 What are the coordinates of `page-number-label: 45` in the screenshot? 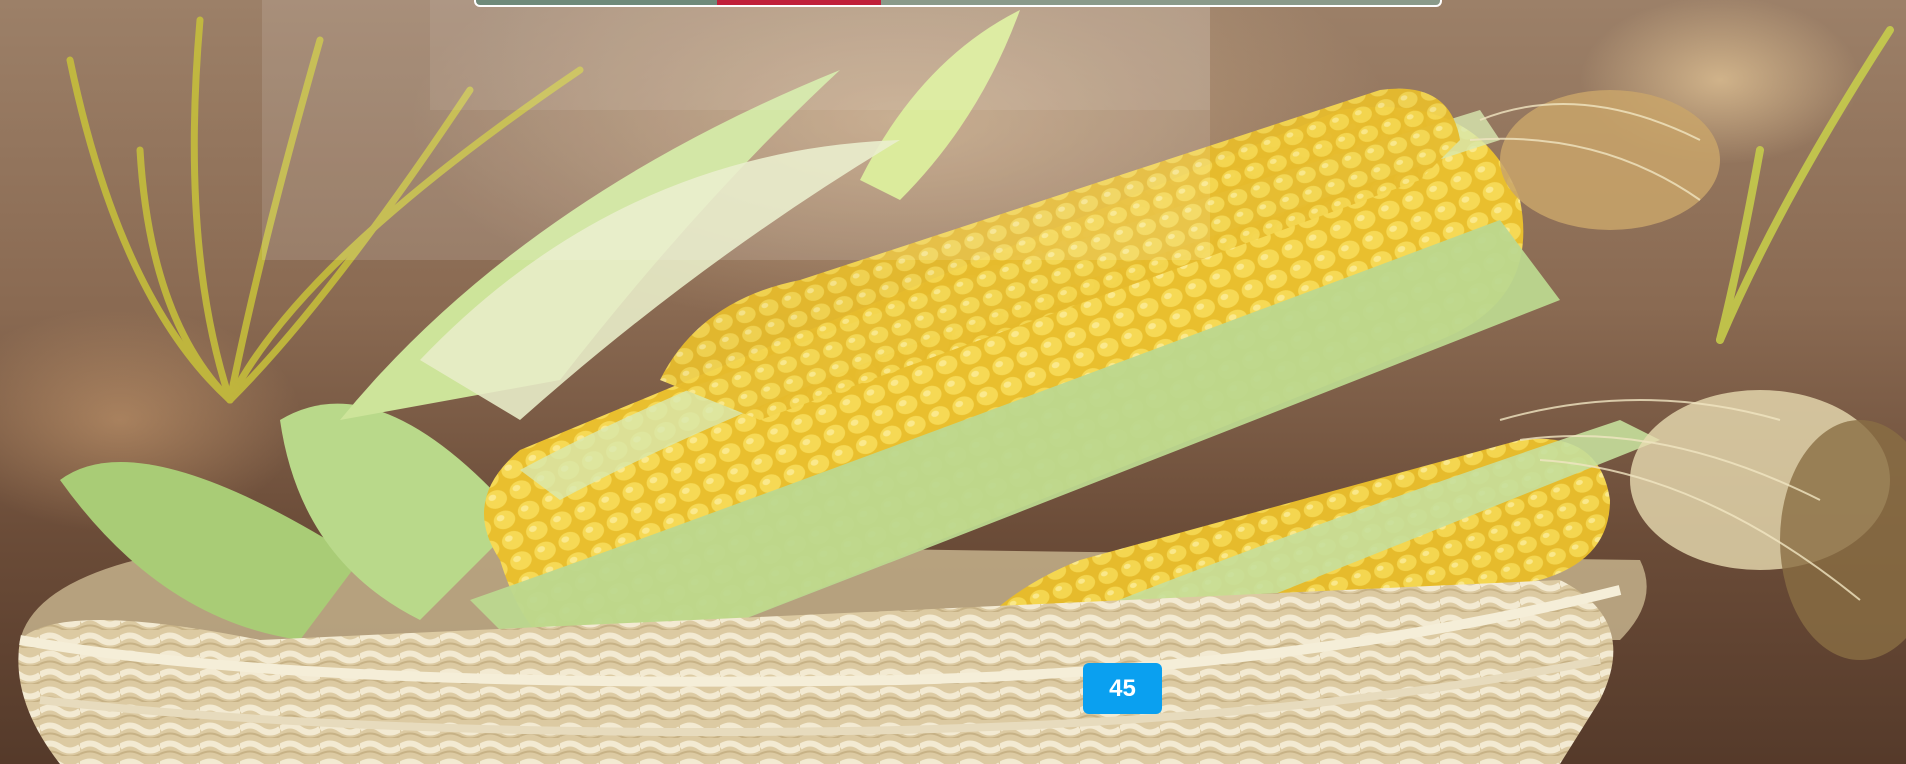 It's located at (1122, 688).